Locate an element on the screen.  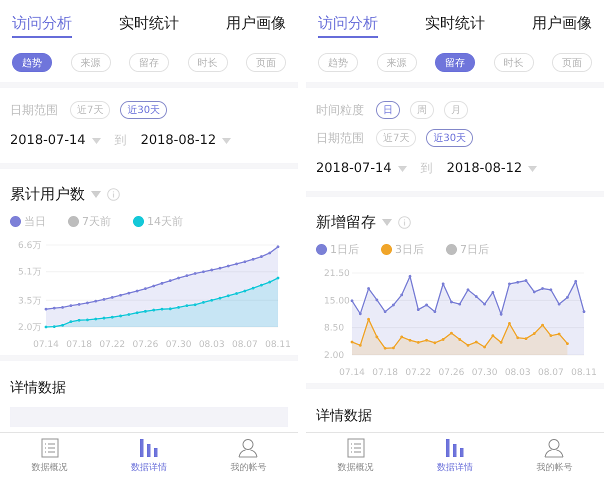
legend-label: 1日后 is located at coordinates (344, 249).